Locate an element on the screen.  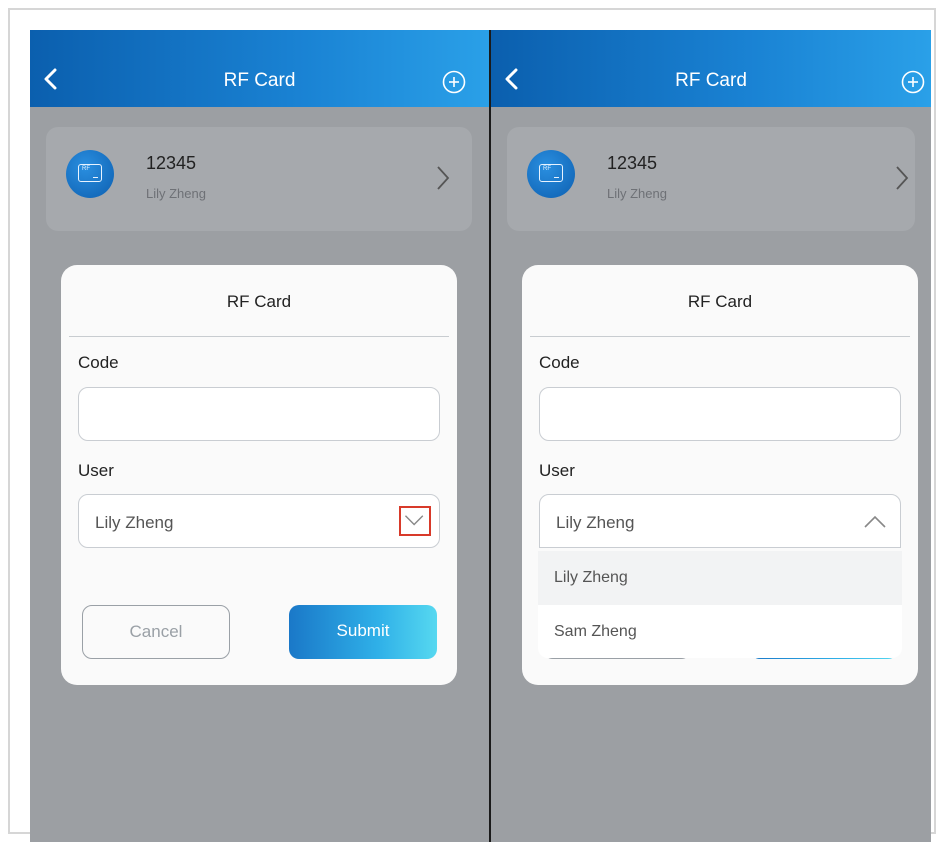
dropdown-option: Sam Zheng is located at coordinates (720, 631).